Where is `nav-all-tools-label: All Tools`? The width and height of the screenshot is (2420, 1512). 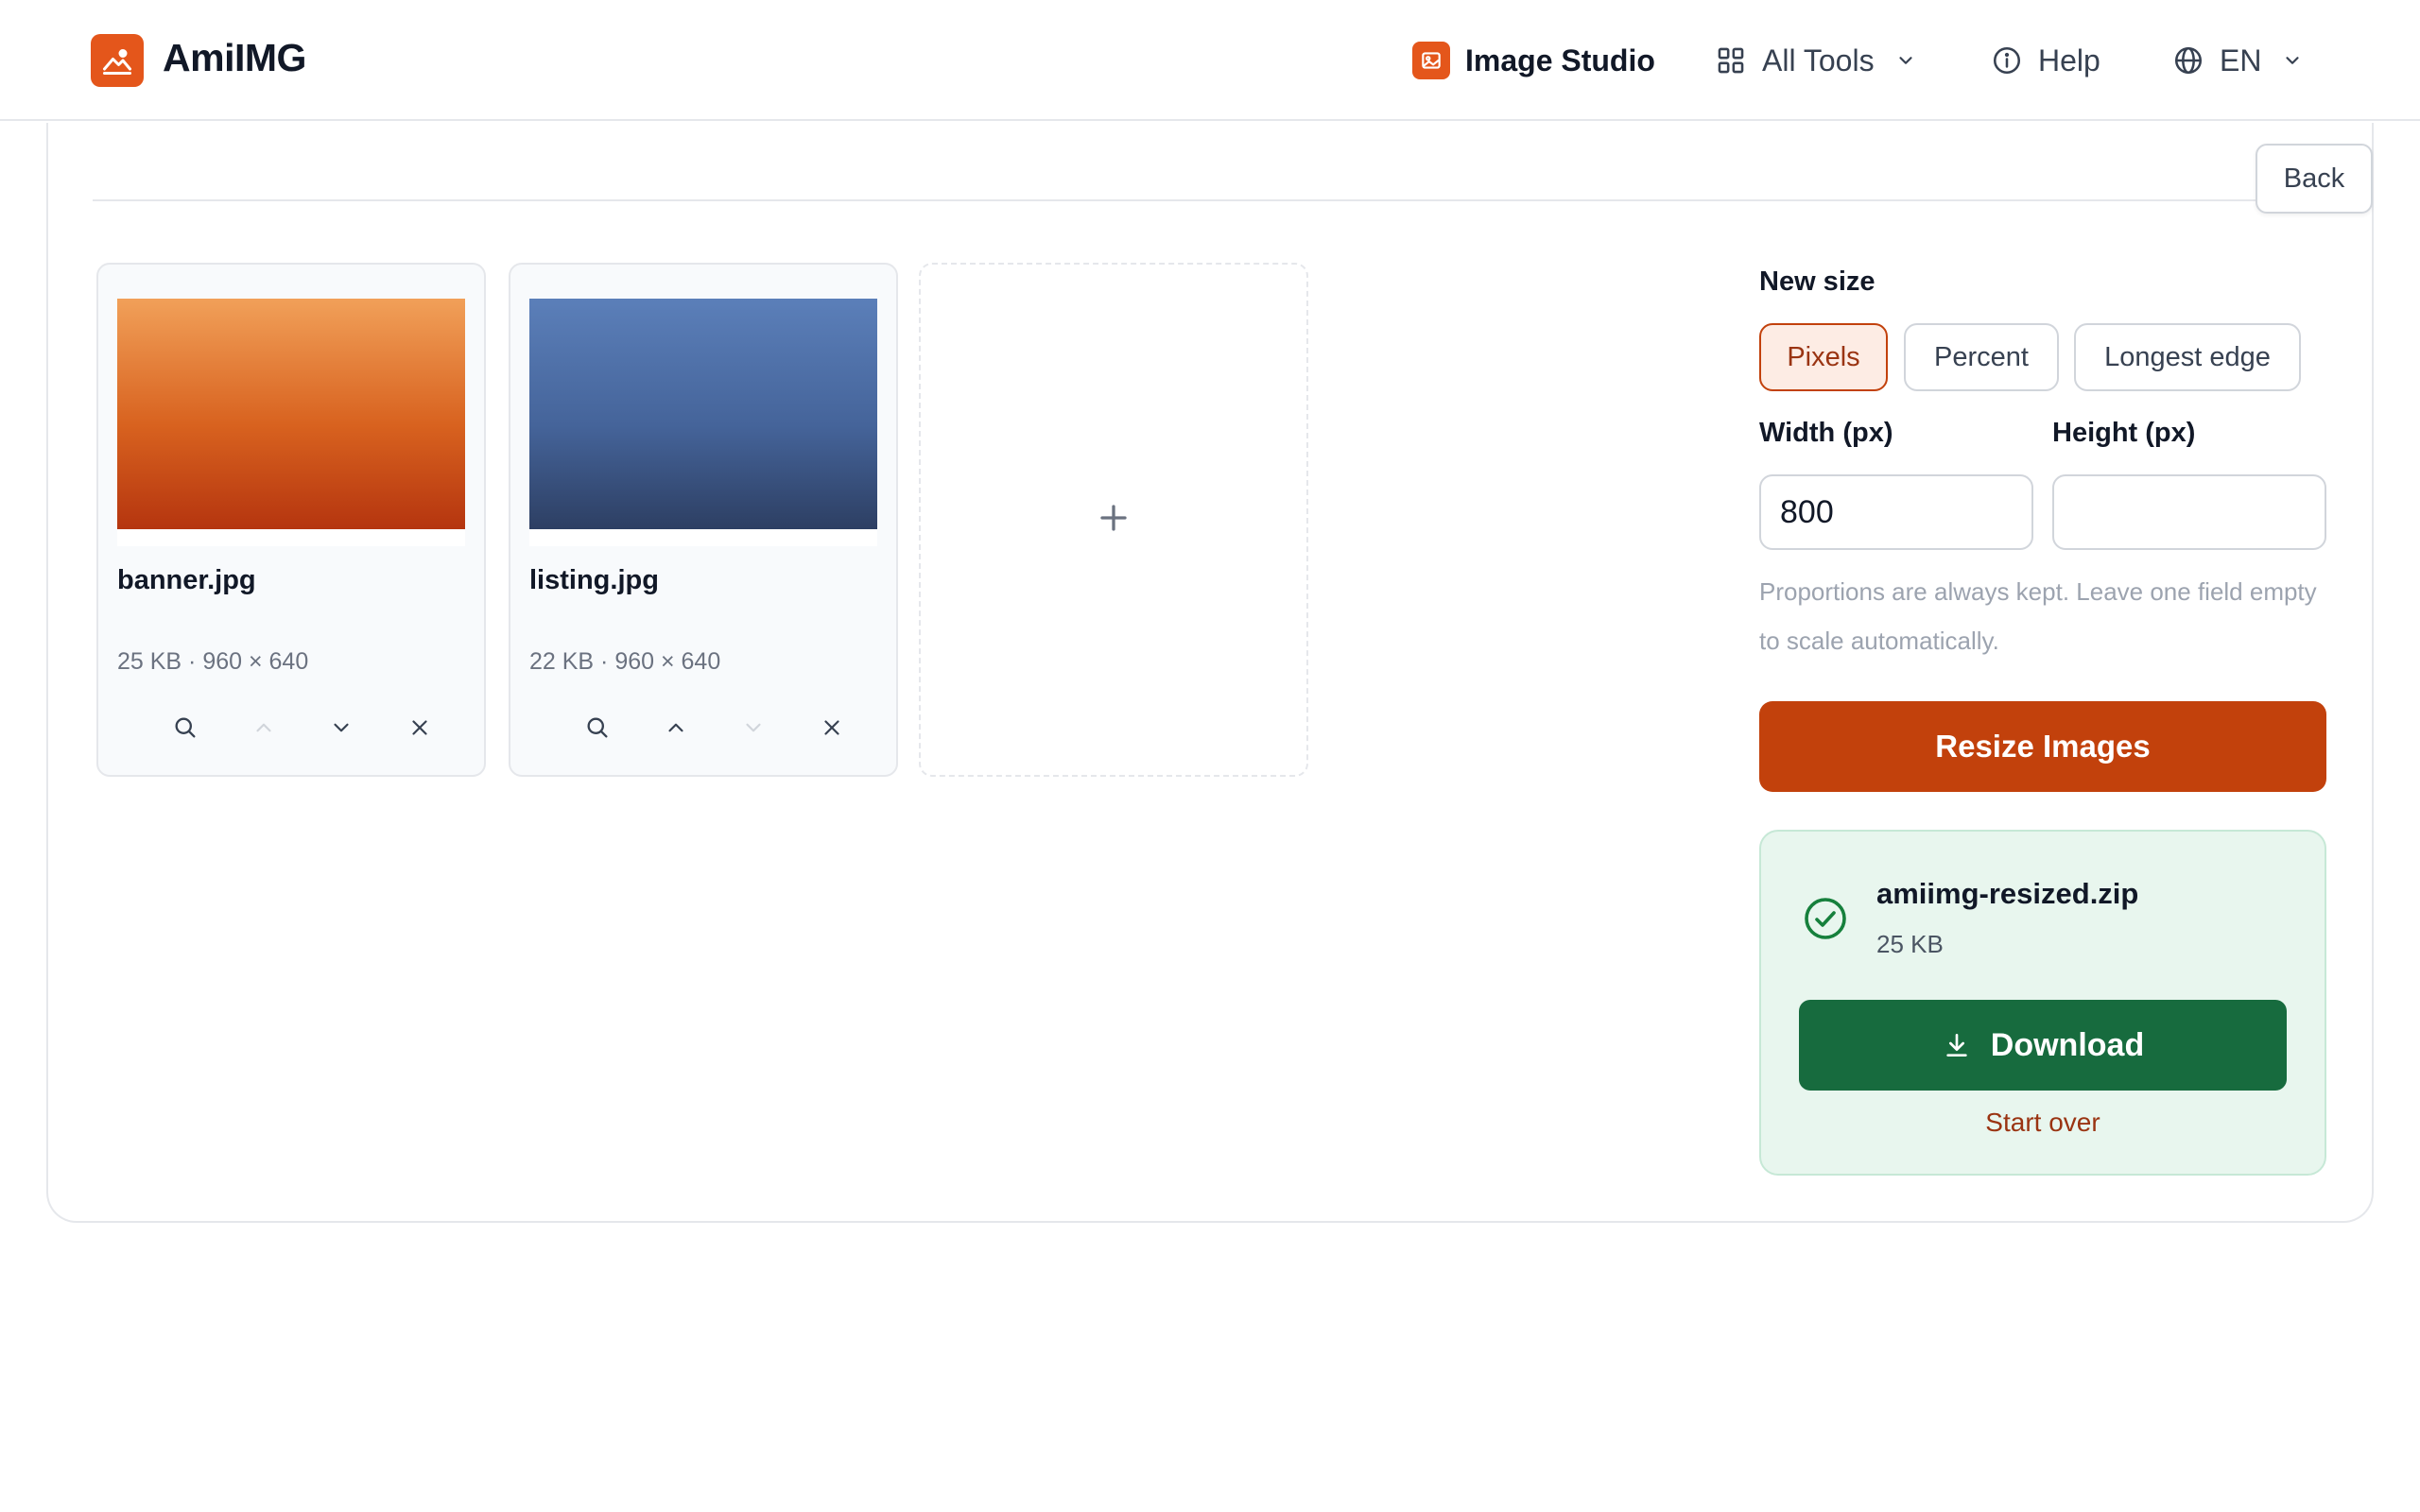 nav-all-tools-label: All Tools is located at coordinates (1818, 60).